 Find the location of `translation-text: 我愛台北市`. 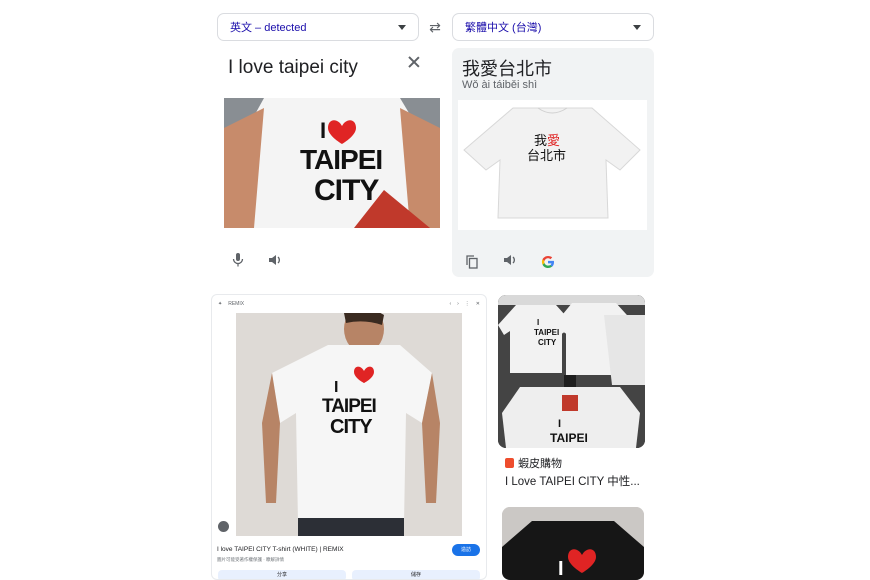

translation-text: 我愛台北市 is located at coordinates (507, 69).